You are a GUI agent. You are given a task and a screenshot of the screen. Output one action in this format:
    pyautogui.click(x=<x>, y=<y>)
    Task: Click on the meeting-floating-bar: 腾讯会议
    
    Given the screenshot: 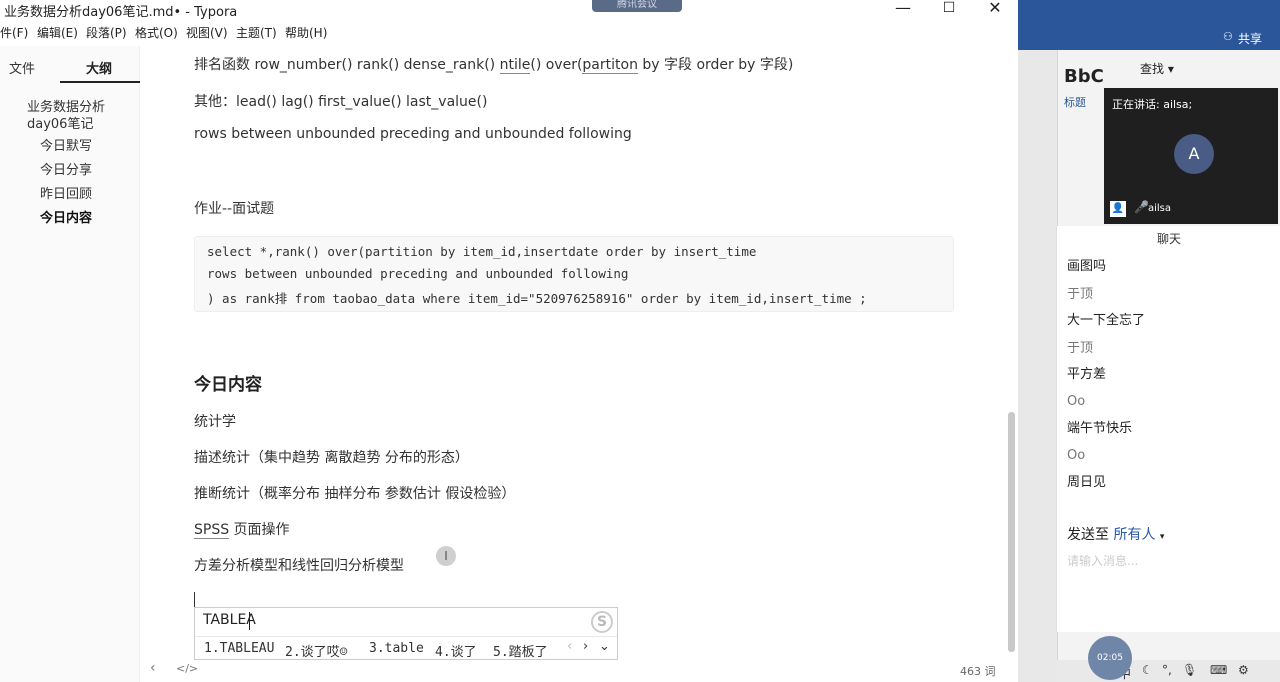 What is the action you would take?
    pyautogui.click(x=637, y=6)
    